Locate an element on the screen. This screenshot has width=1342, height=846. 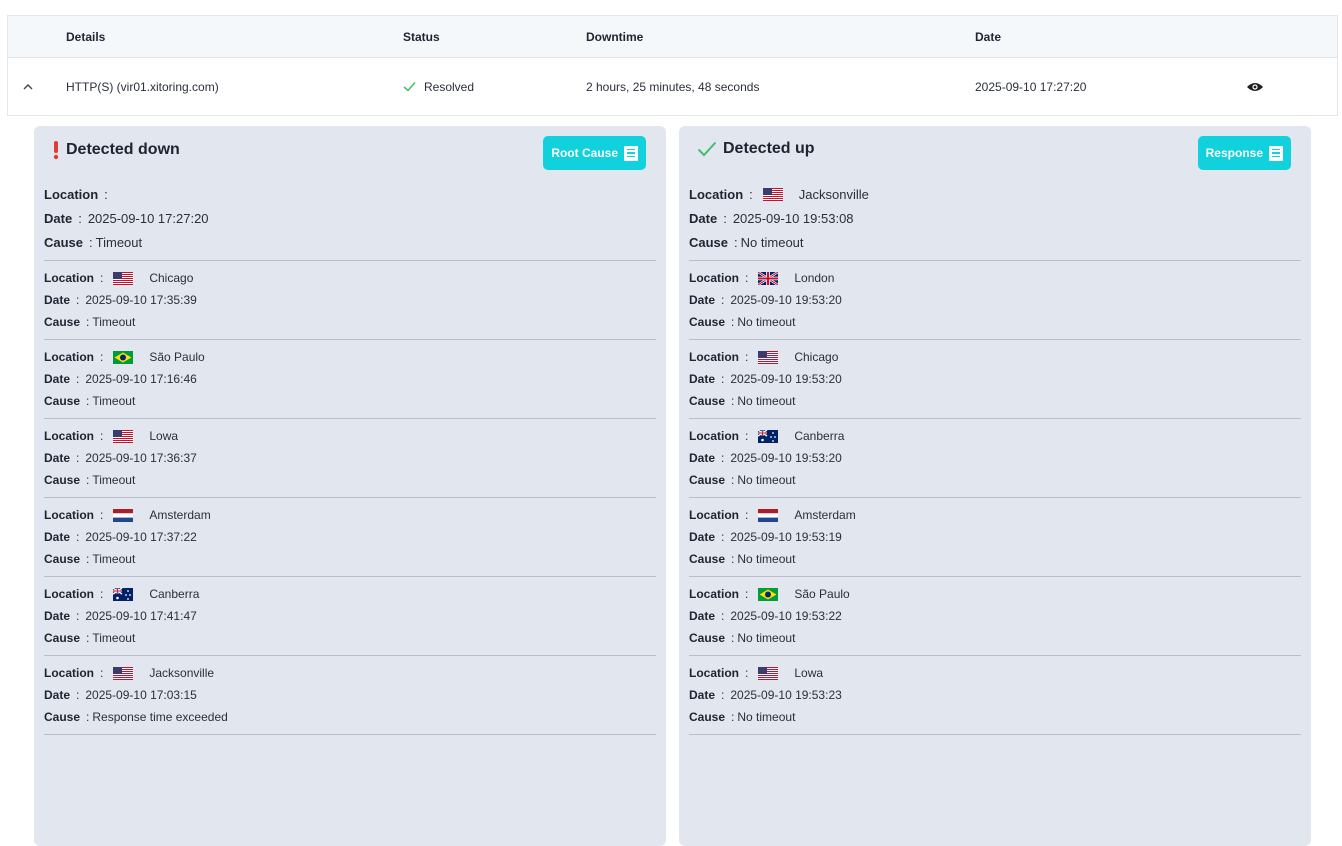
date-line: Date:2025-09-10 17:16:46 is located at coordinates (350, 379).